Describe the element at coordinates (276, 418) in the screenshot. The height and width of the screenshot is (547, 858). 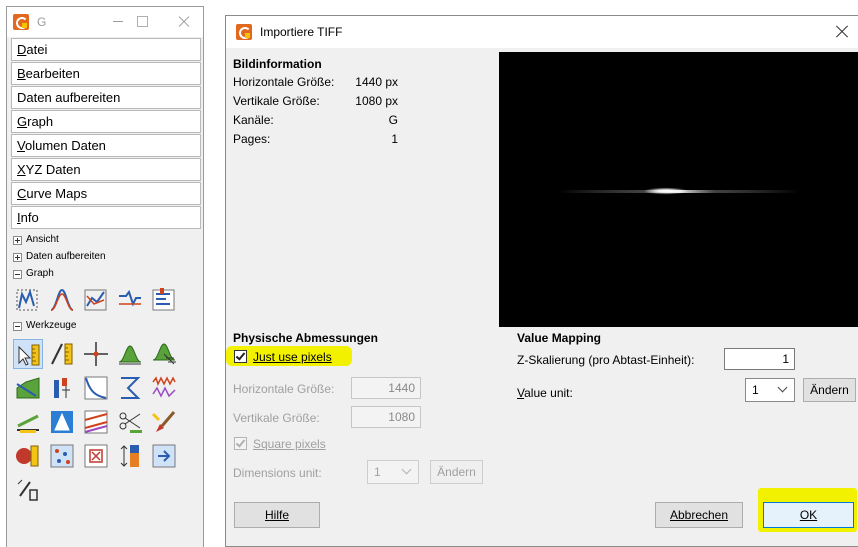
I see `vertical-size-label: Vertikale Größe:` at that location.